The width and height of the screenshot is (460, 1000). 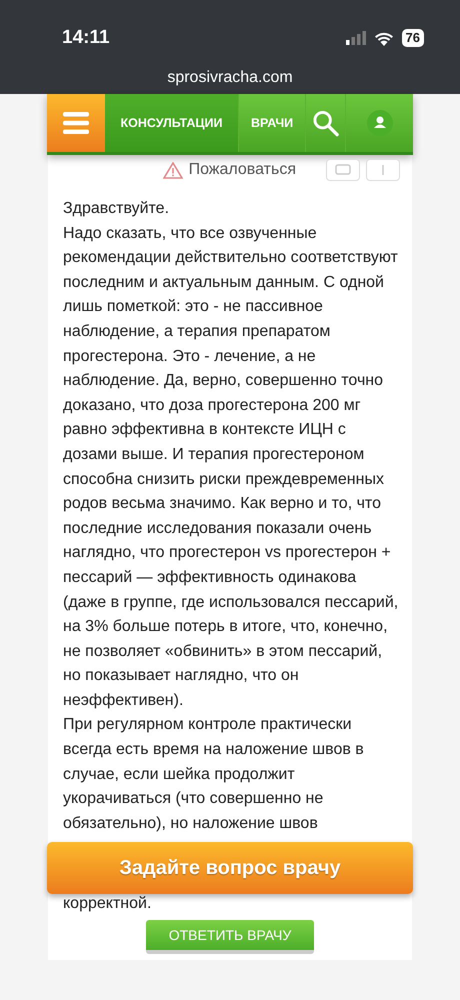 What do you see at coordinates (230, 868) in the screenshot?
I see `ask-doctor-button: Задайте вопрос врачу` at bounding box center [230, 868].